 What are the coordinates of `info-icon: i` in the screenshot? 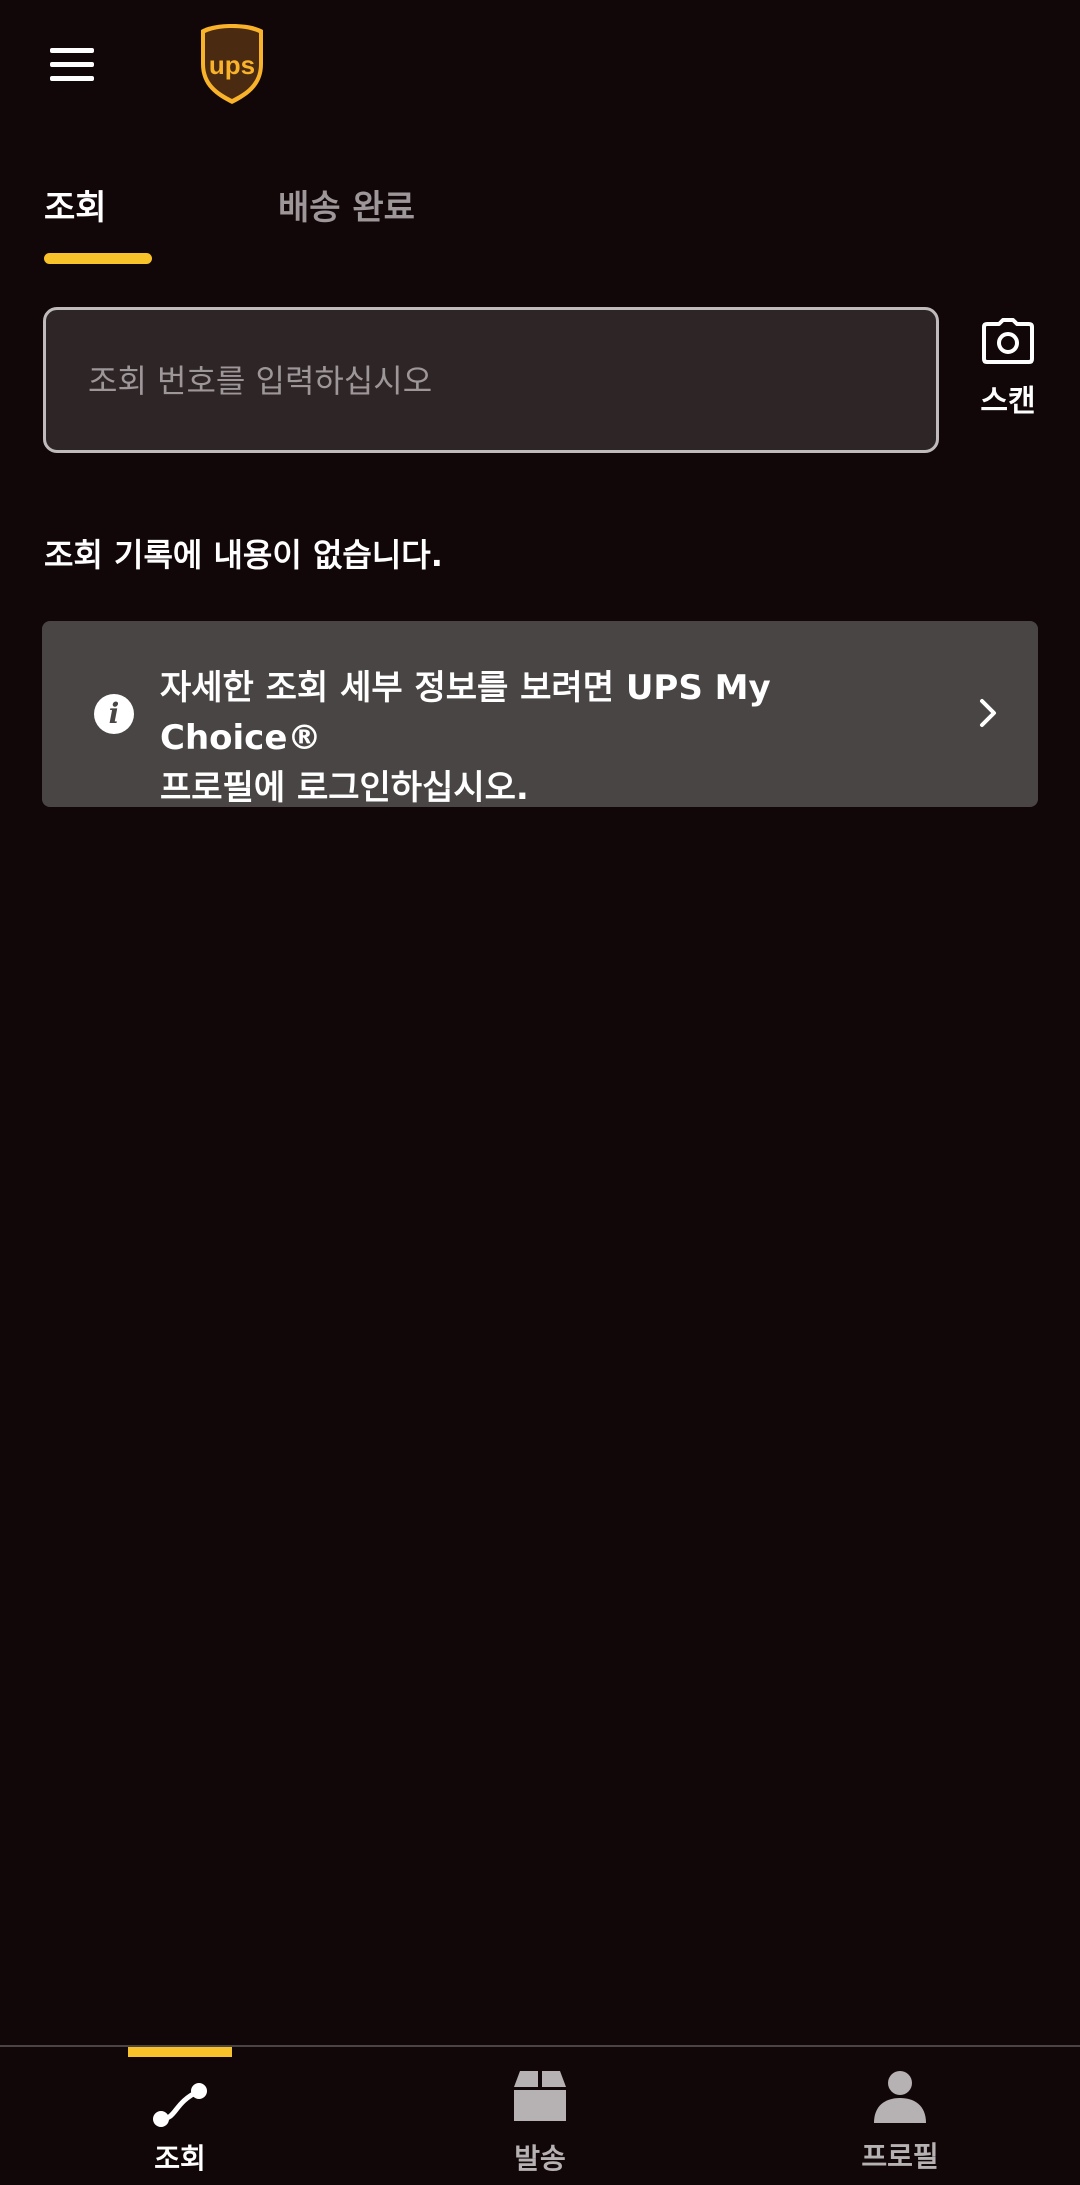 It's located at (114, 714).